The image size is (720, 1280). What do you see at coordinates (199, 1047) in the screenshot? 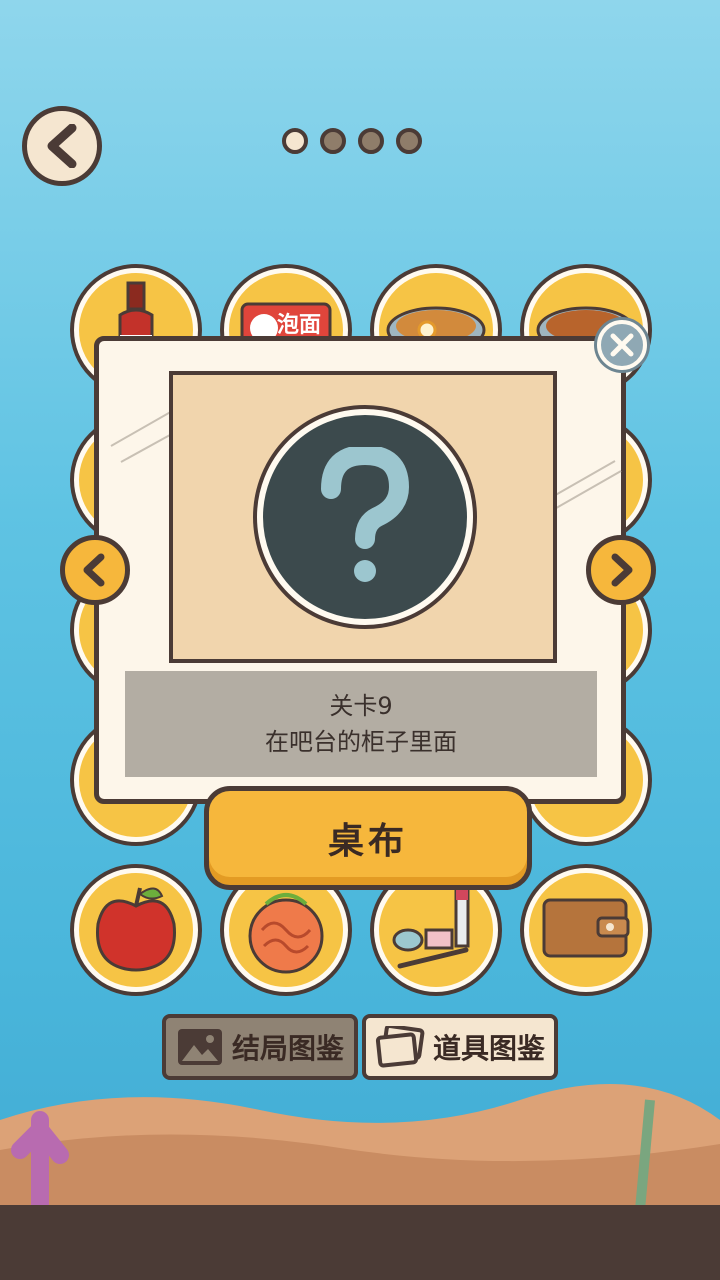
I see `image-icon` at bounding box center [199, 1047].